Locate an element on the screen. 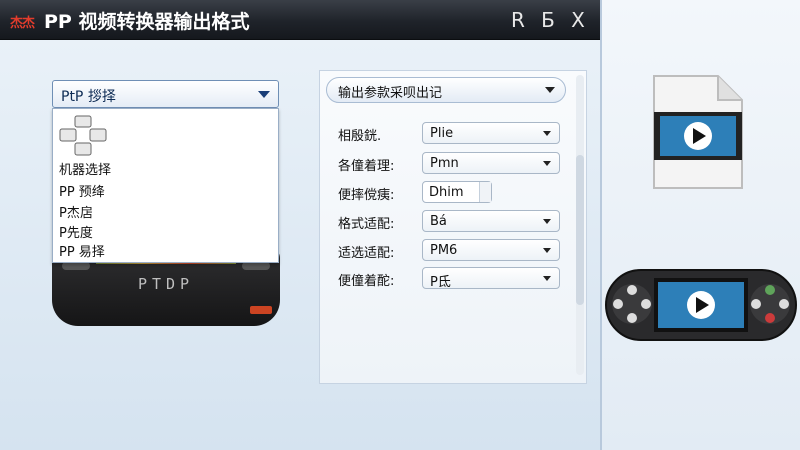 This screenshot has width=800, height=450. console-play-icon is located at coordinates (701, 305).